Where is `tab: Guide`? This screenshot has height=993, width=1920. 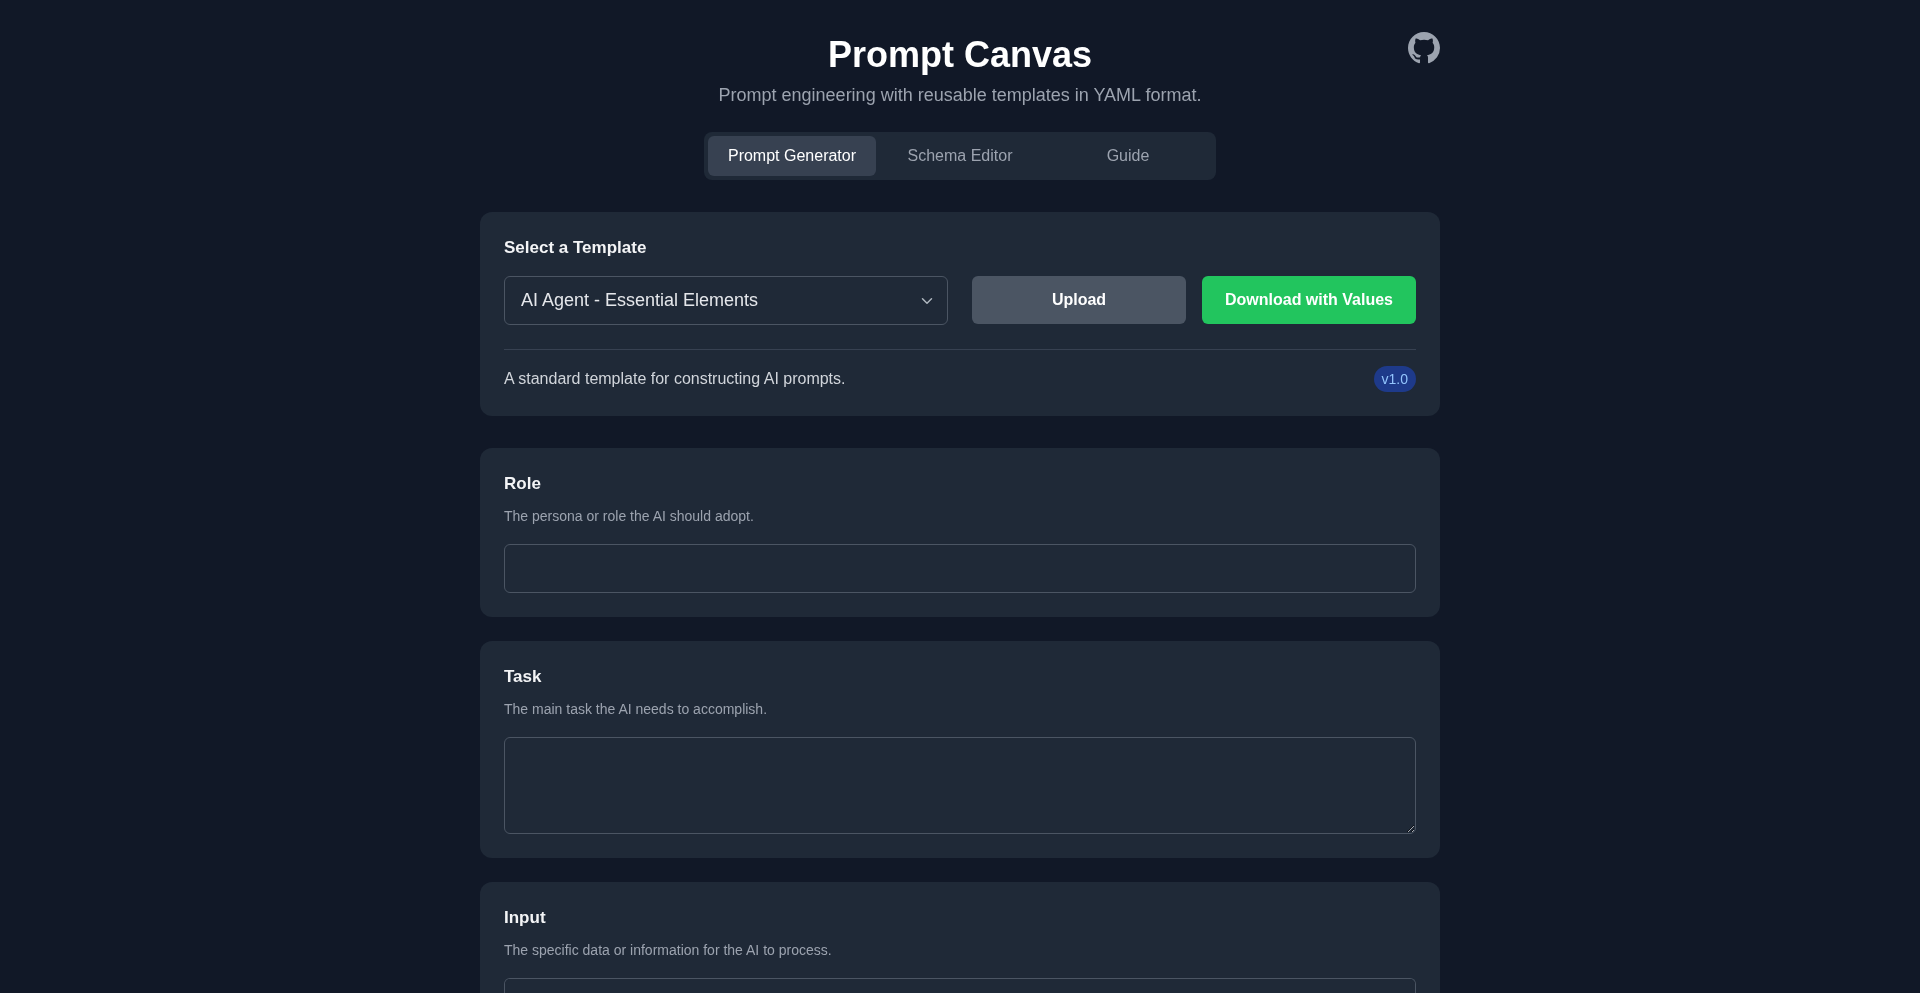
tab: Guide is located at coordinates (1128, 156).